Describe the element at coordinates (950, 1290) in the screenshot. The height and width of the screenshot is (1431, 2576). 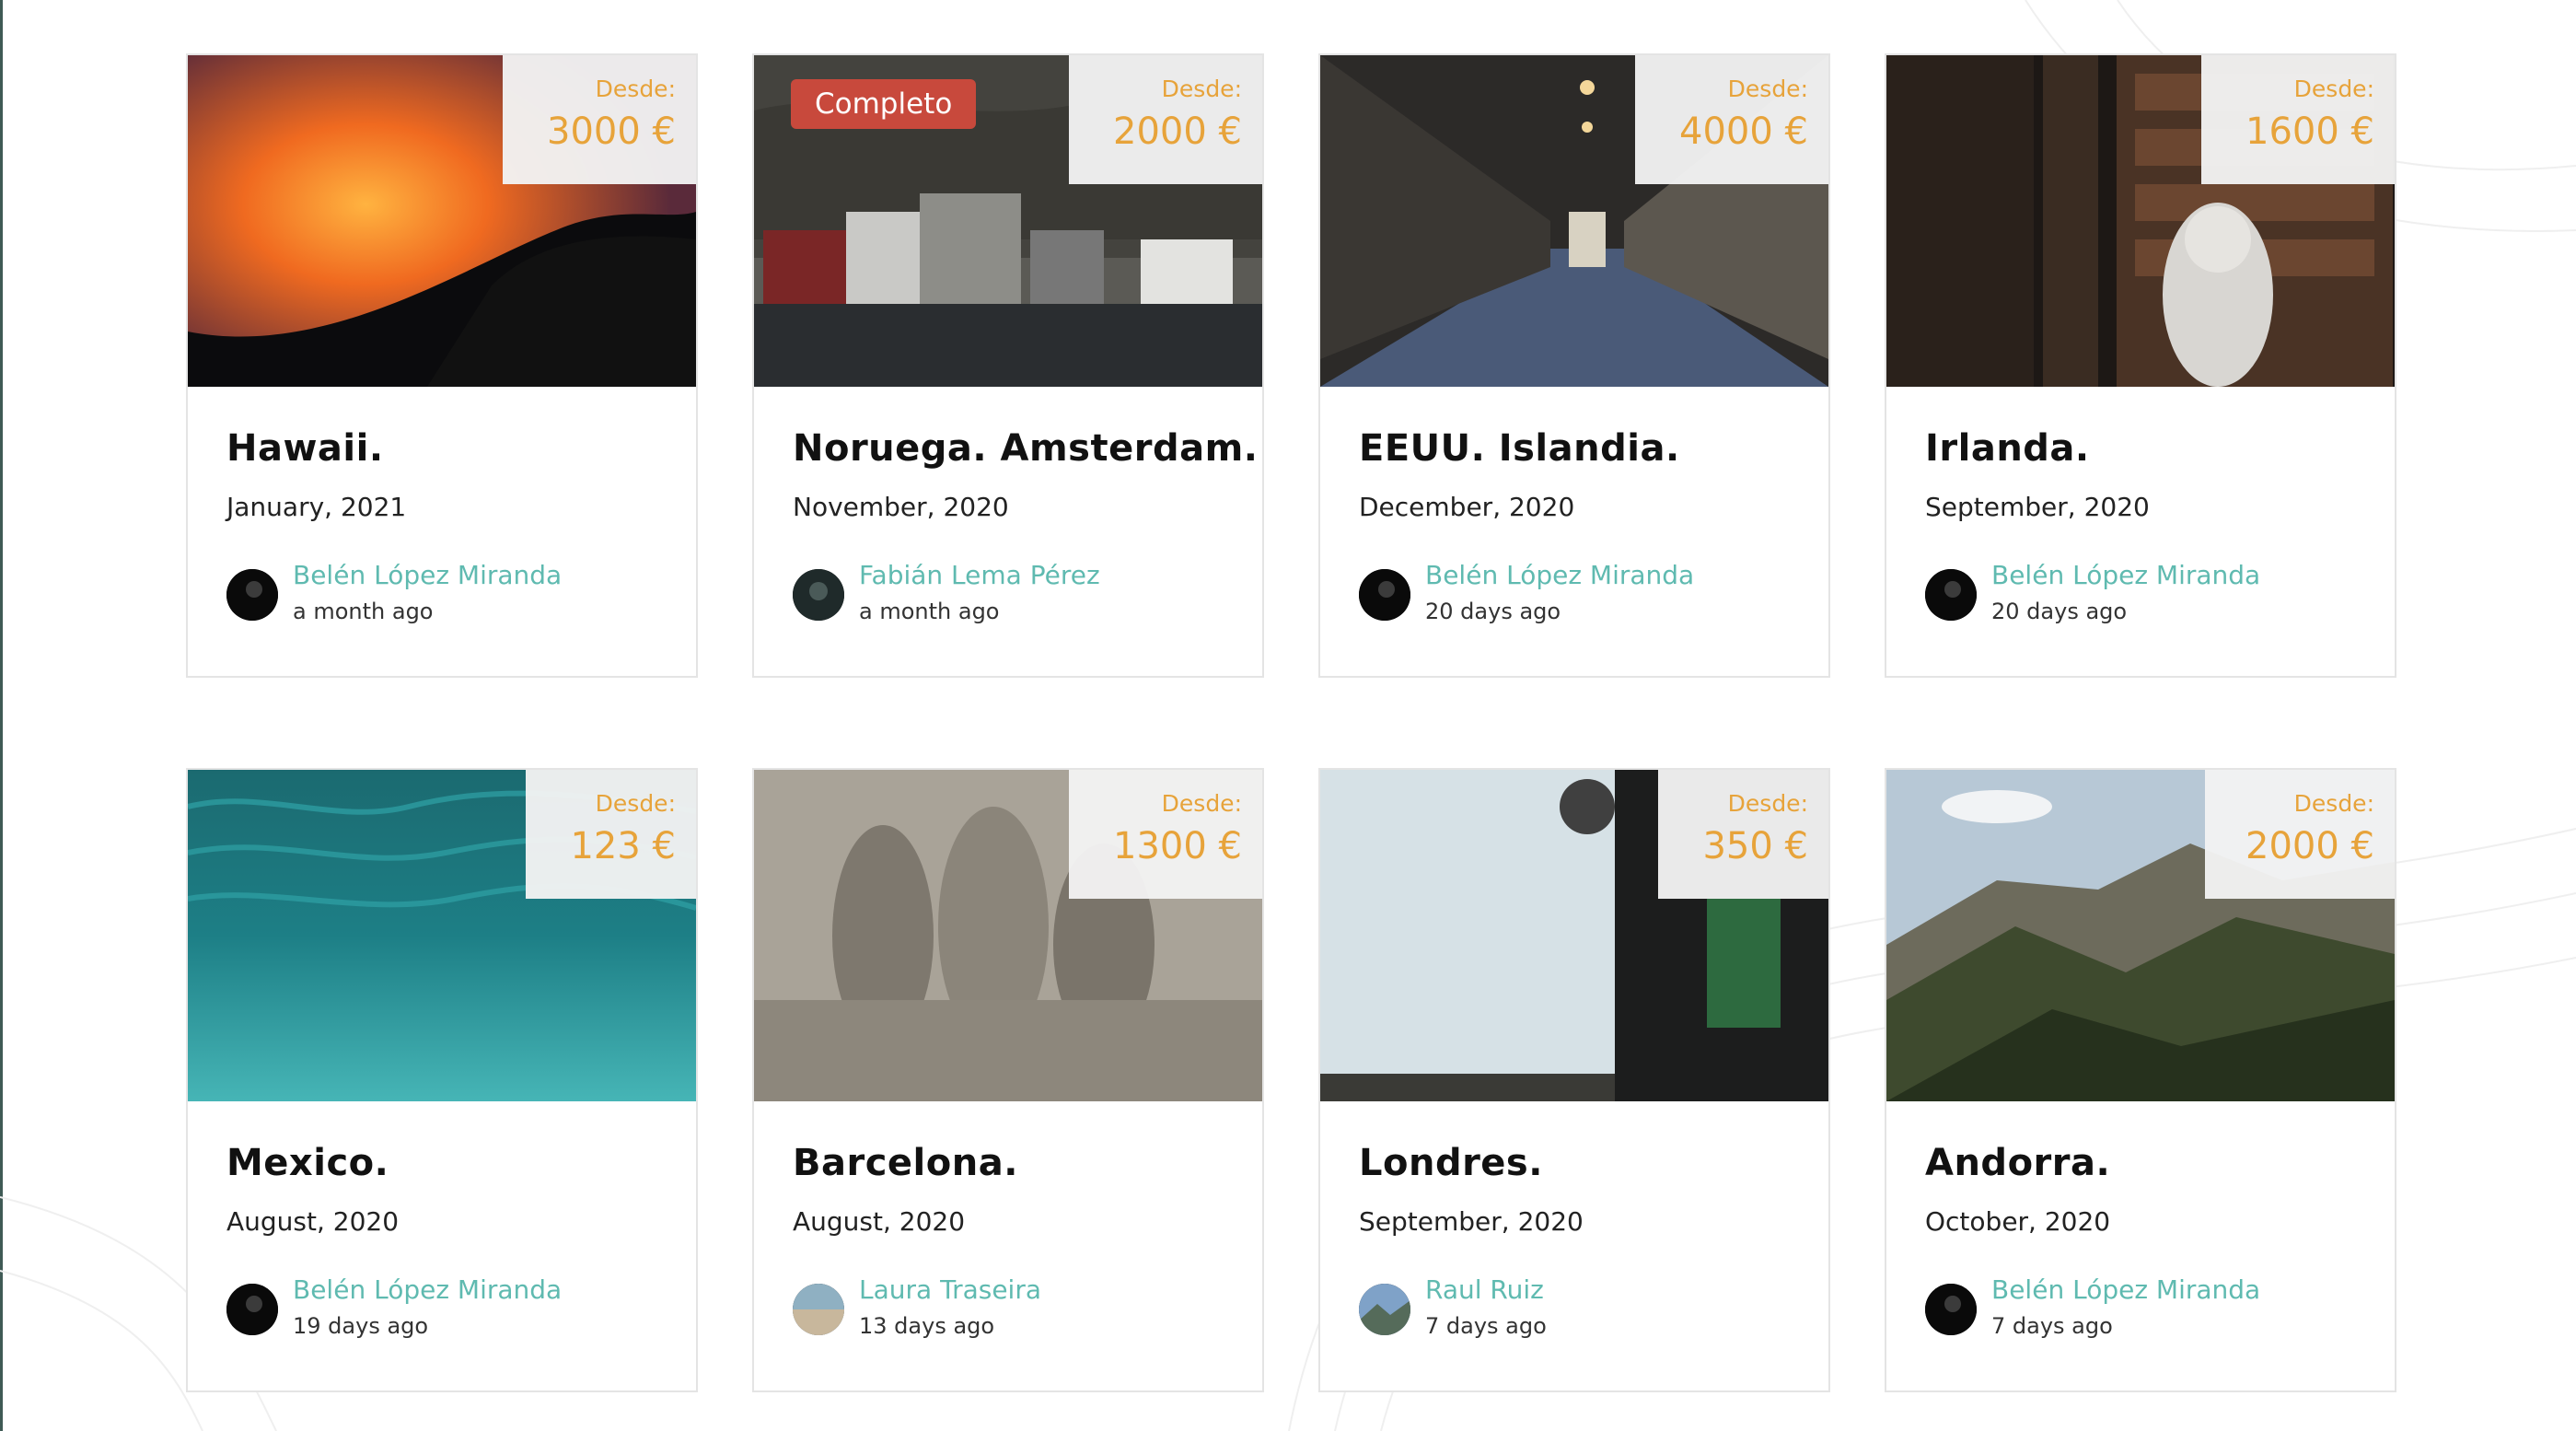
I see `author-link: Laura Traseira` at that location.